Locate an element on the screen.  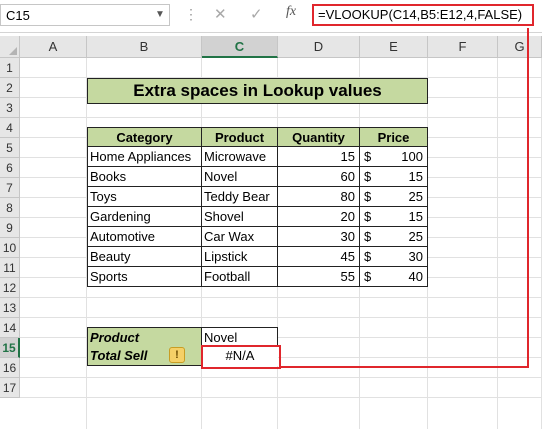
product-cell: Novel is located at coordinates (240, 177).